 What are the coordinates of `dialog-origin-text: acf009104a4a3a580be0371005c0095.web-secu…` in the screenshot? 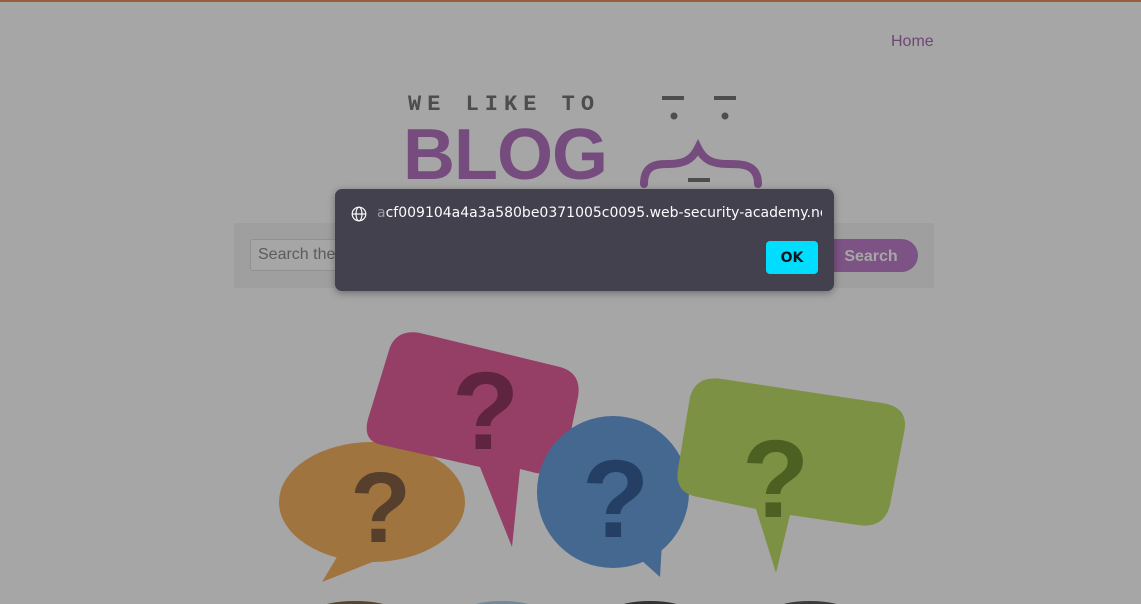 It's located at (599, 213).